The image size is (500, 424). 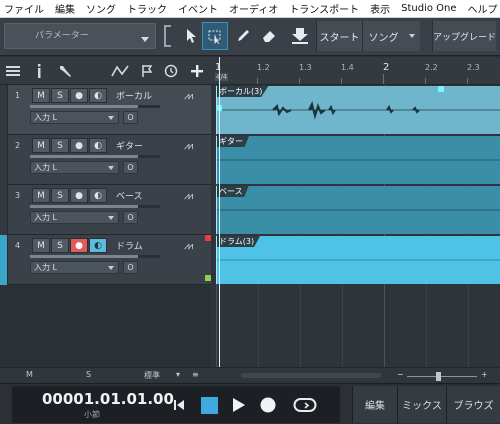 What do you see at coordinates (105, 210) in the screenshot?
I see `track-header-bass: 3 M S ● ◐ ベース ⩘⩘ 入力 L O` at bounding box center [105, 210].